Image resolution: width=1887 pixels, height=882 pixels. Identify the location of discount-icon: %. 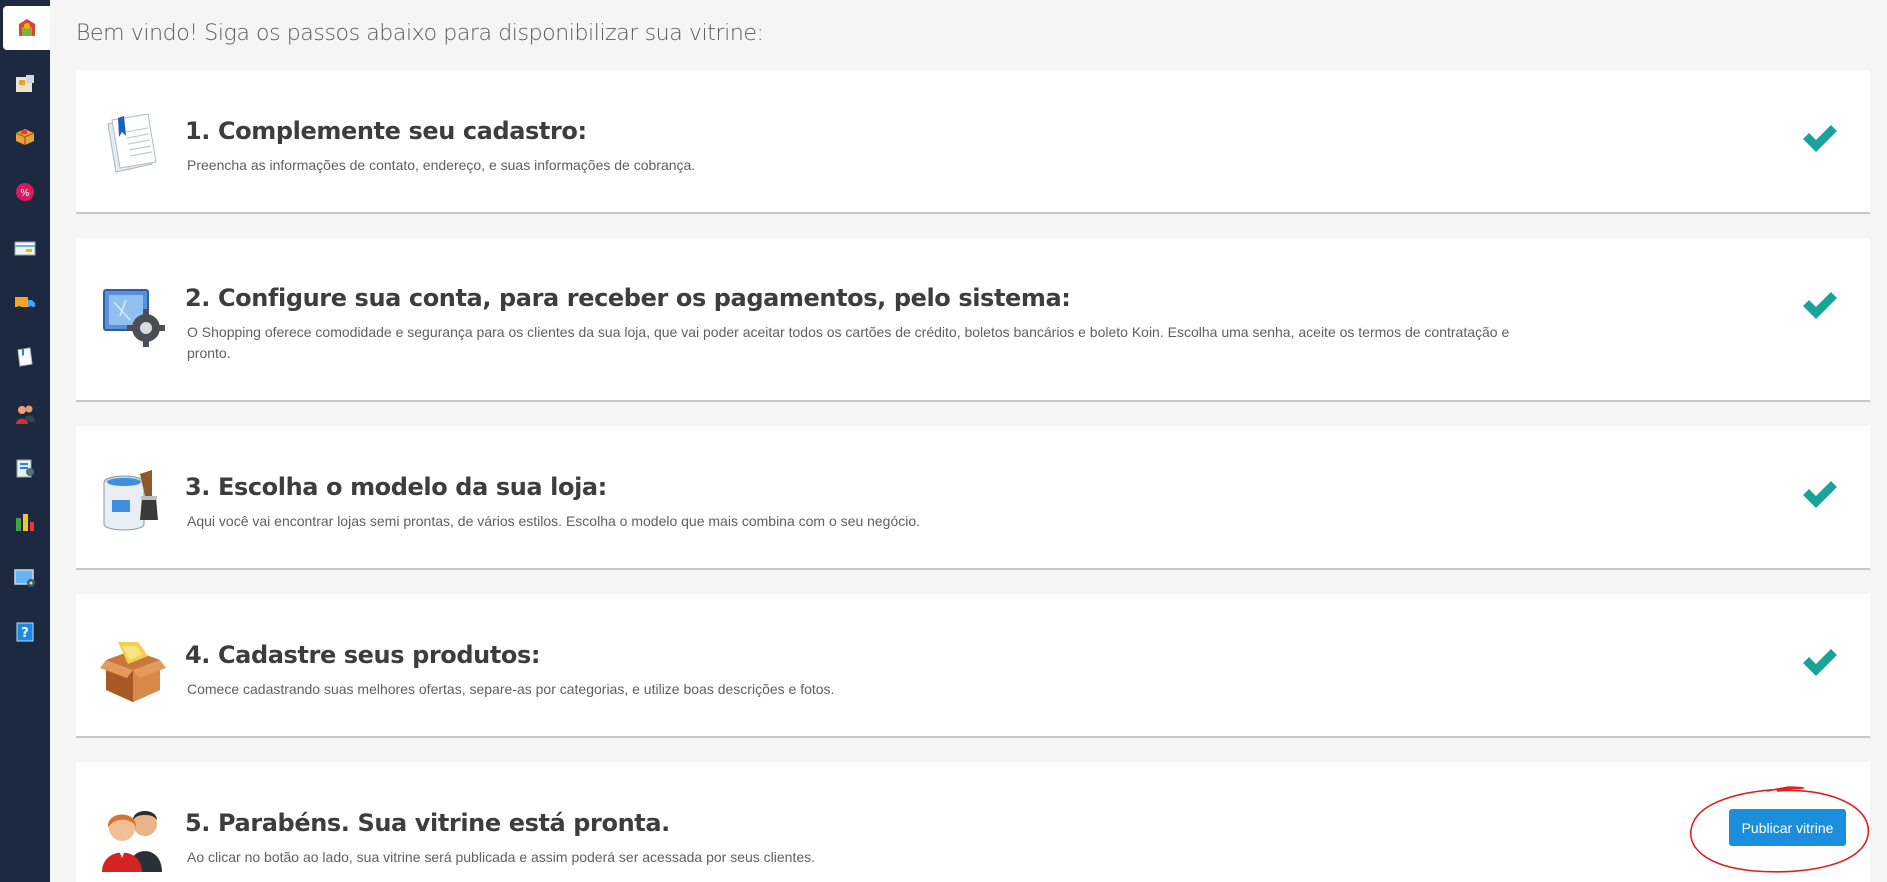
(25, 192).